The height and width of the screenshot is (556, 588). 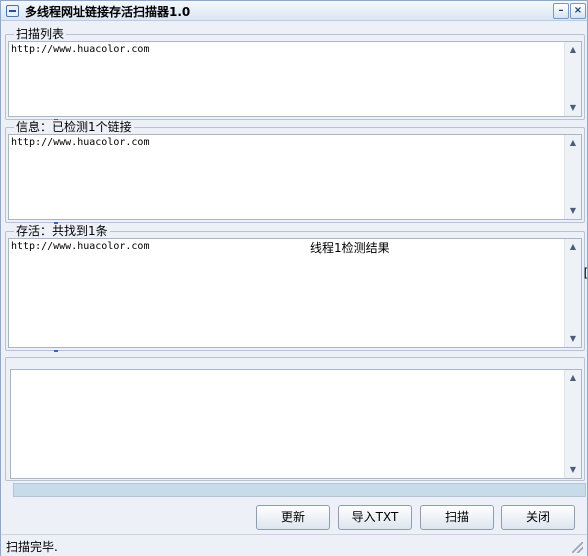 I want to click on info-line: http://www.huacolor.com, so click(x=80, y=142).